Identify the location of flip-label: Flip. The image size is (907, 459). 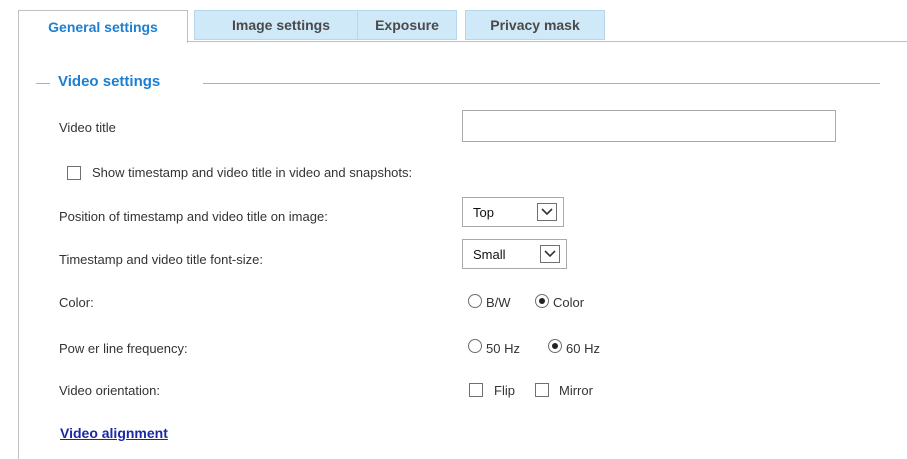
(504, 390).